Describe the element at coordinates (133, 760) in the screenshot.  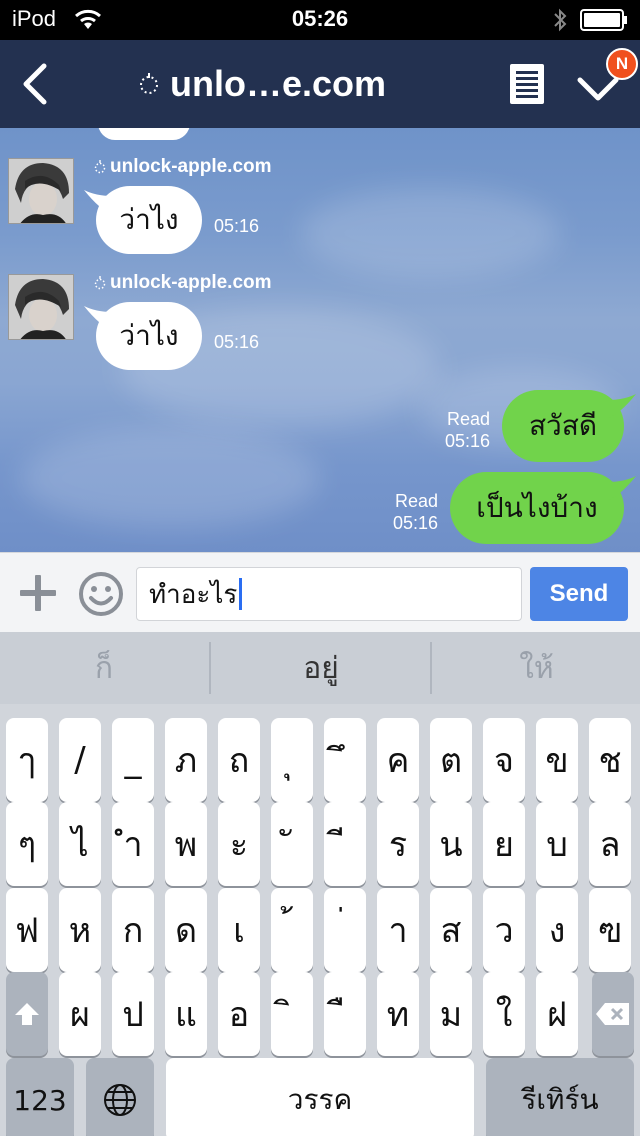
I see `key: _` at that location.